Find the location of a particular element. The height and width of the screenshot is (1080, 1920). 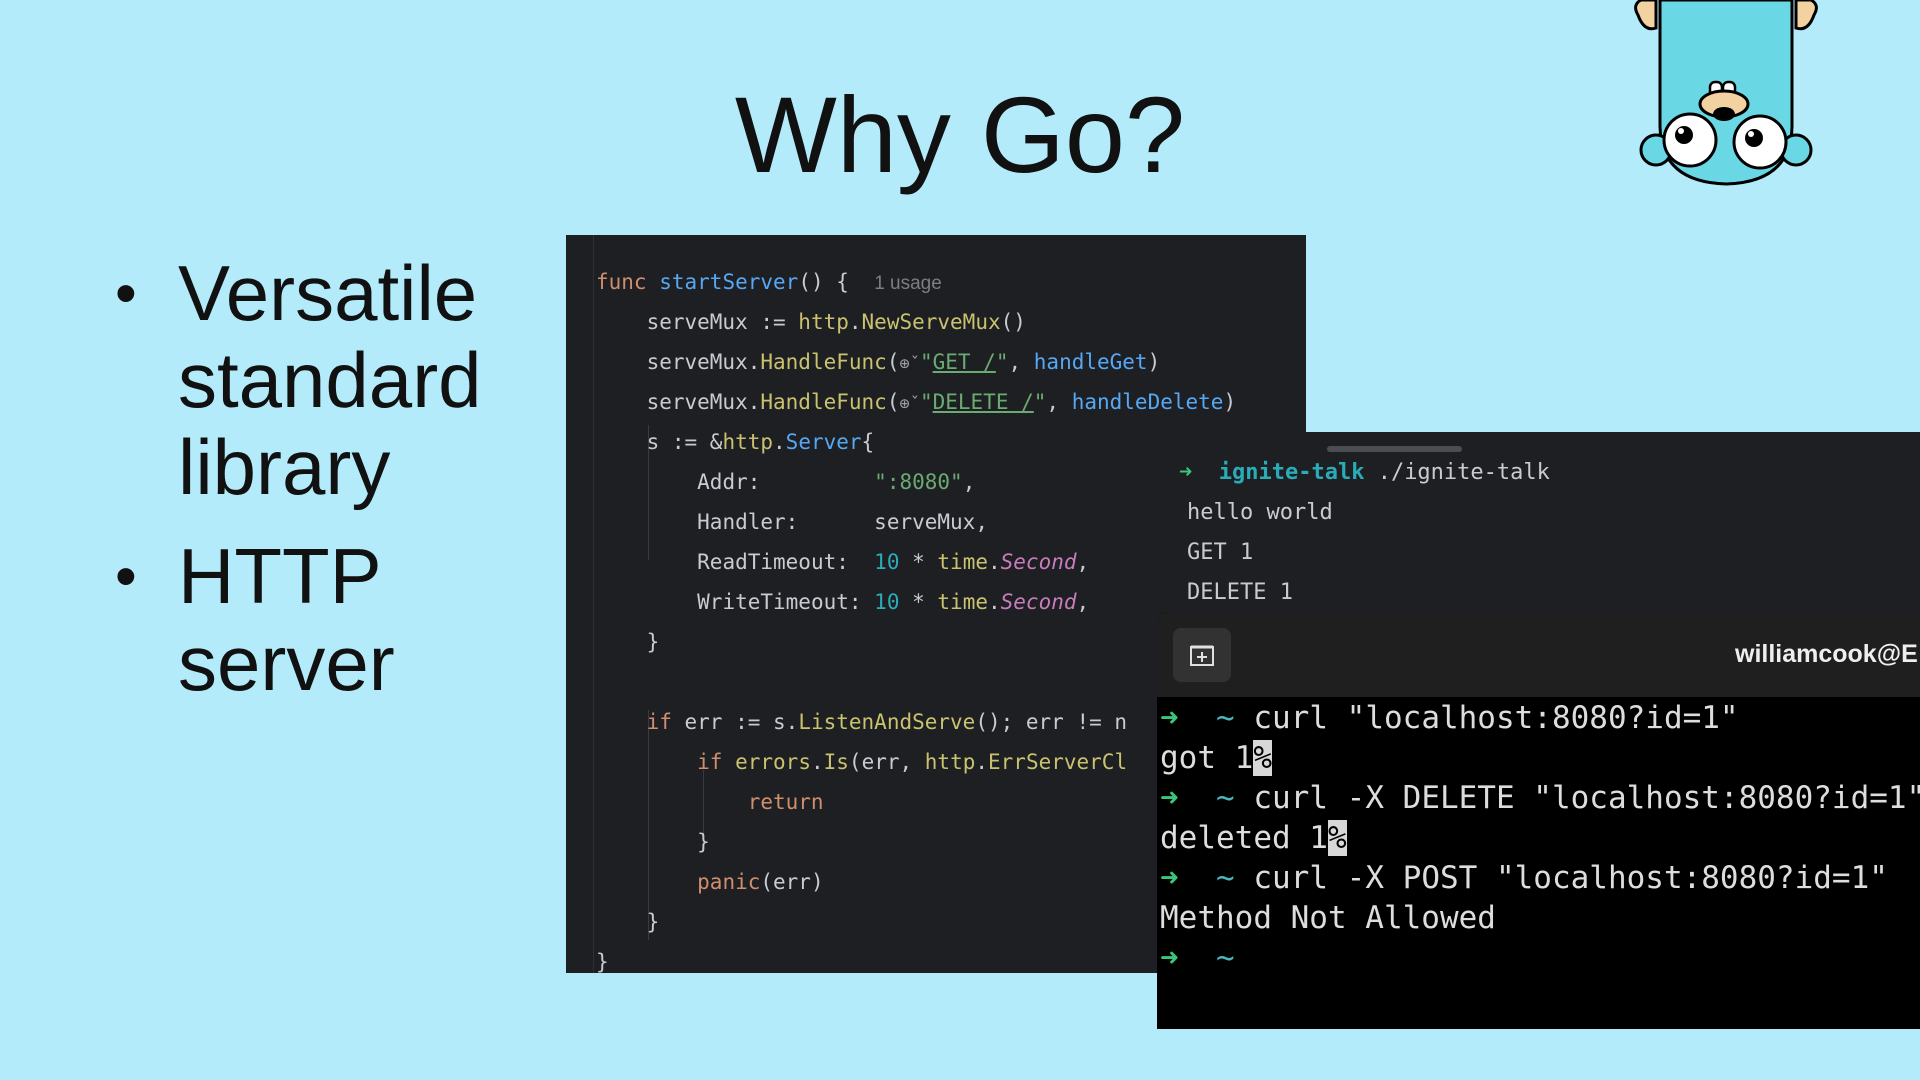

code-line: func startServer() { 1 usage is located at coordinates (769, 282).